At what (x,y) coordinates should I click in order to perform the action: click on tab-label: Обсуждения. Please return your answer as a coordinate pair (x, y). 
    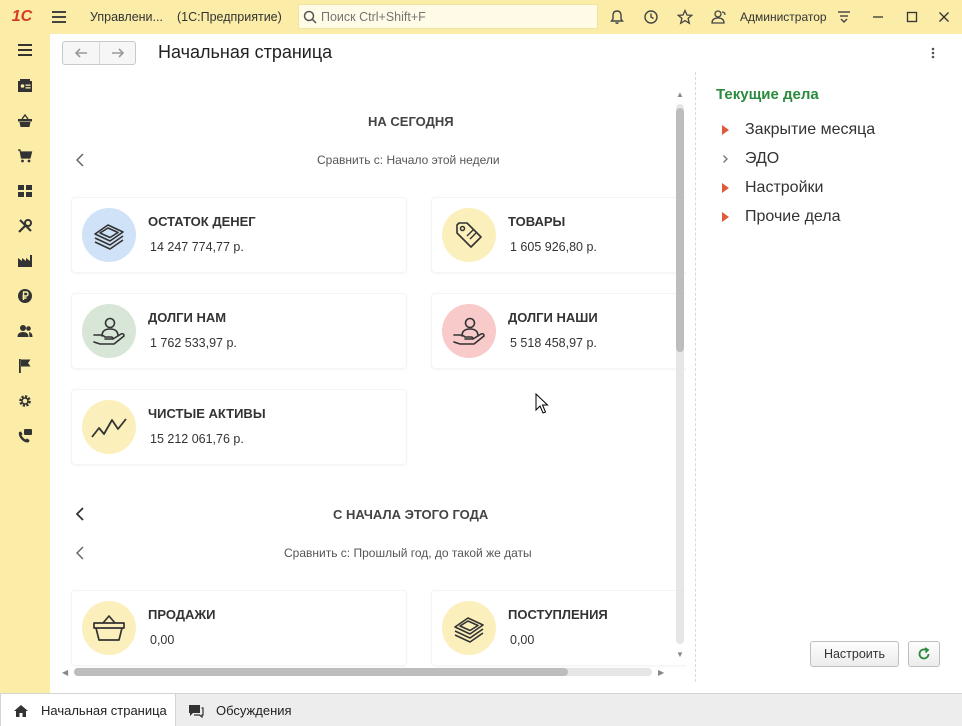
    Looking at the image, I should click on (254, 710).